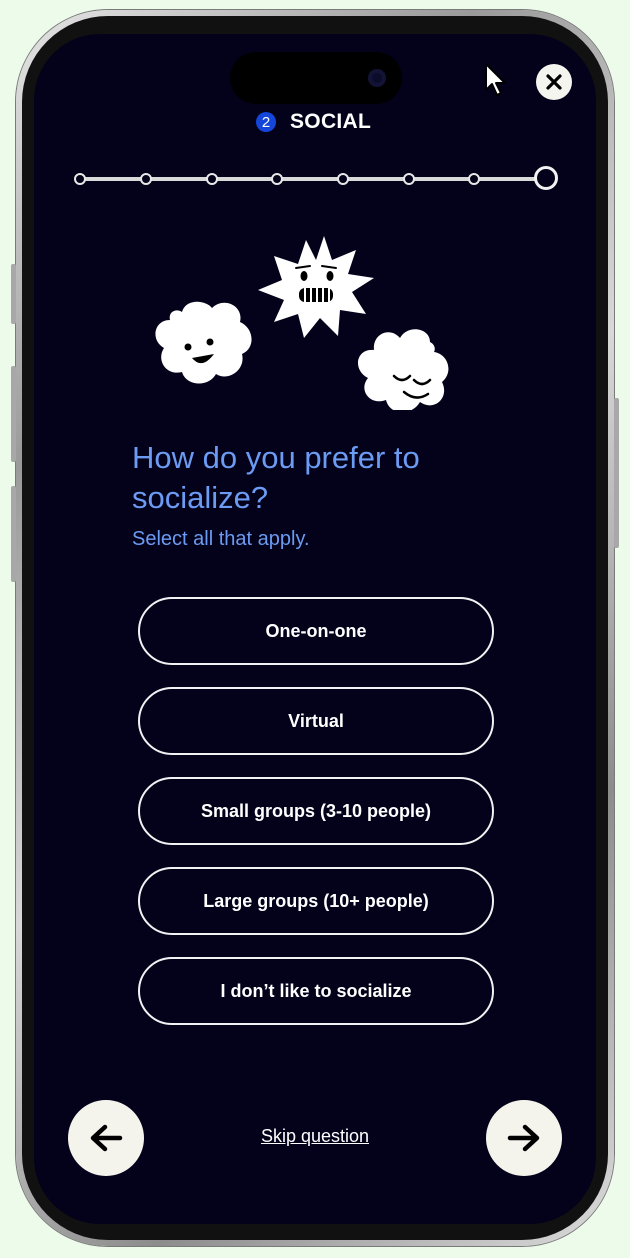 The width and height of the screenshot is (630, 1258). I want to click on side-button-volume-down, so click(13, 534).